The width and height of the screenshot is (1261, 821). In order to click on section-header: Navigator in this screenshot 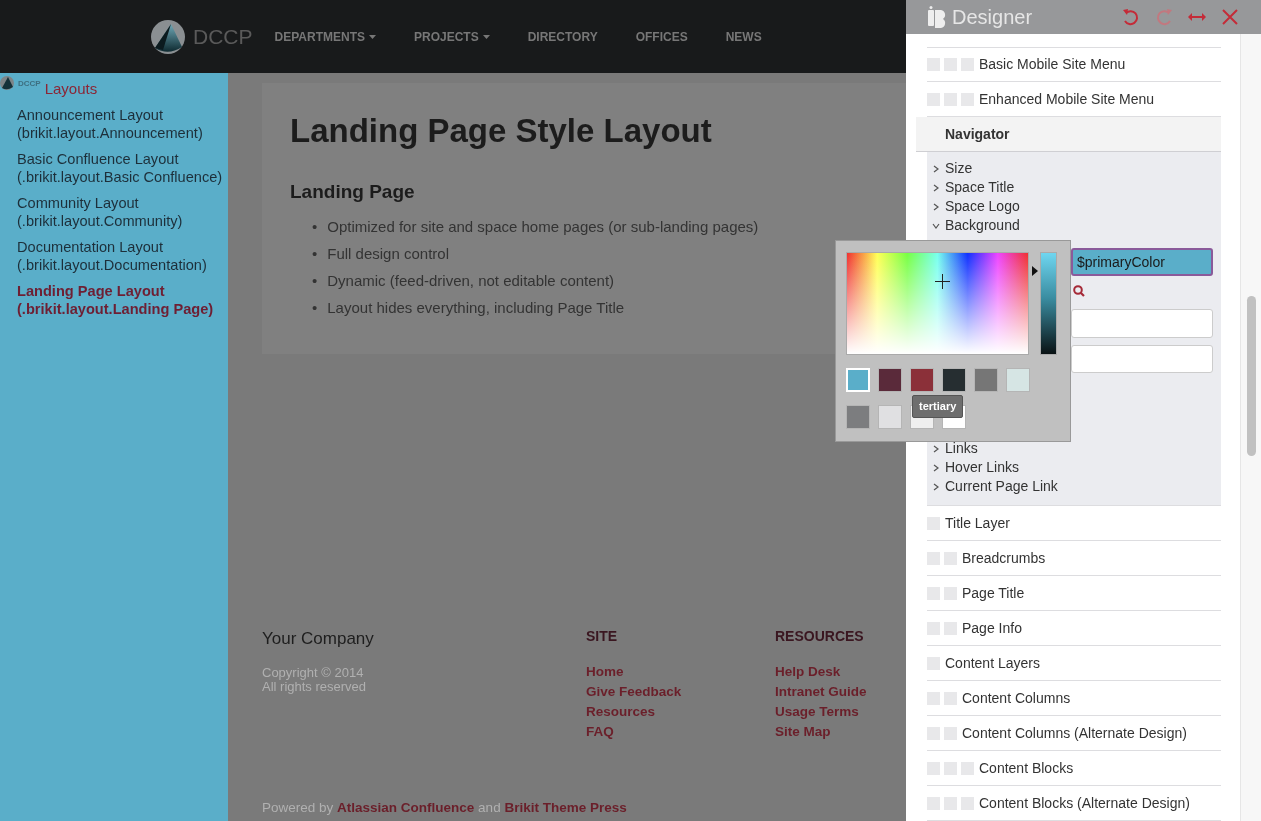, I will do `click(1068, 134)`.